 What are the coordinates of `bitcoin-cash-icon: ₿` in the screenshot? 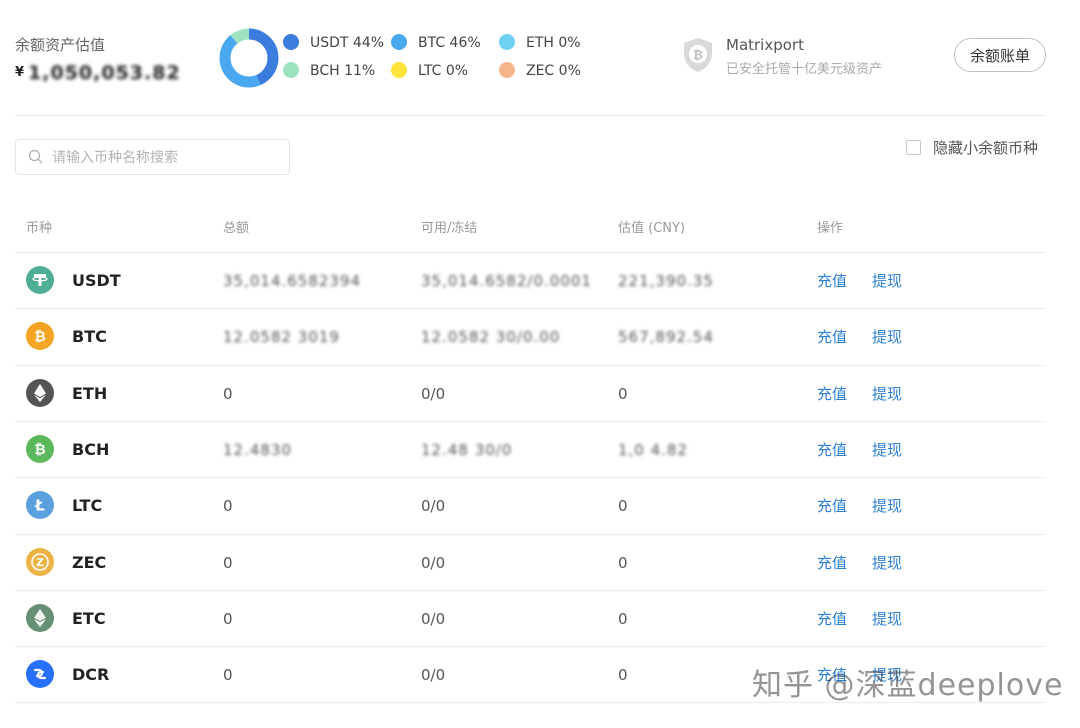 It's located at (40, 448).